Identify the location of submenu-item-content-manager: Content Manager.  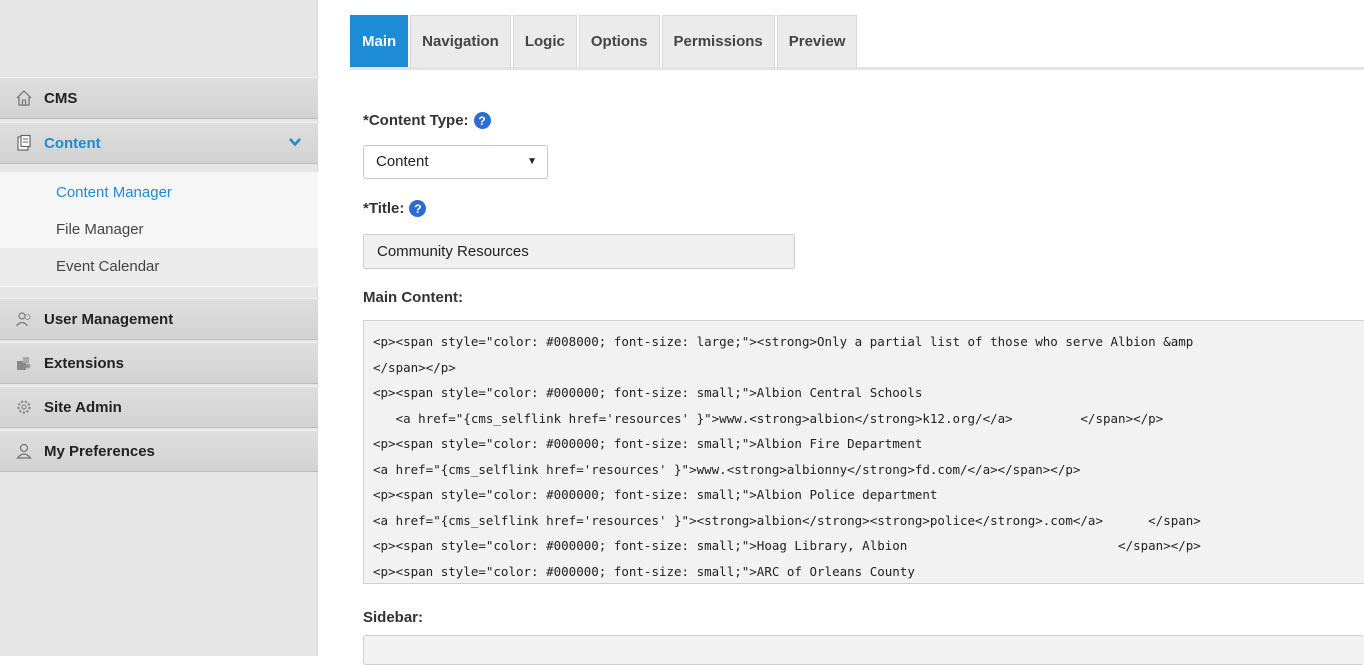
(159, 193).